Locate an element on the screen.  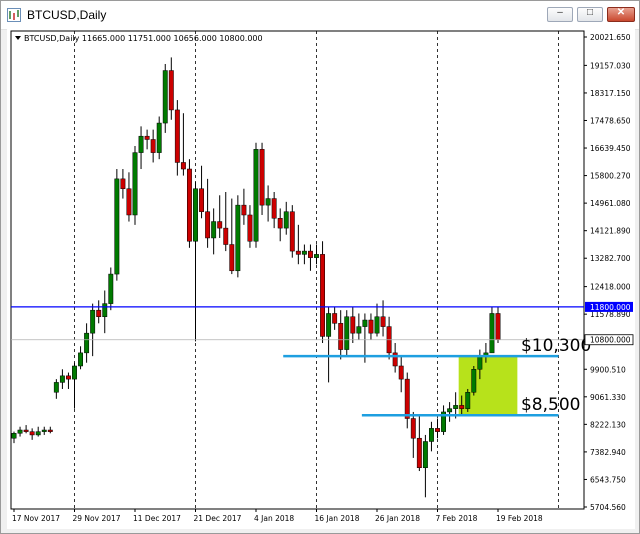
close-button: ✕ is located at coordinates (621, 14).